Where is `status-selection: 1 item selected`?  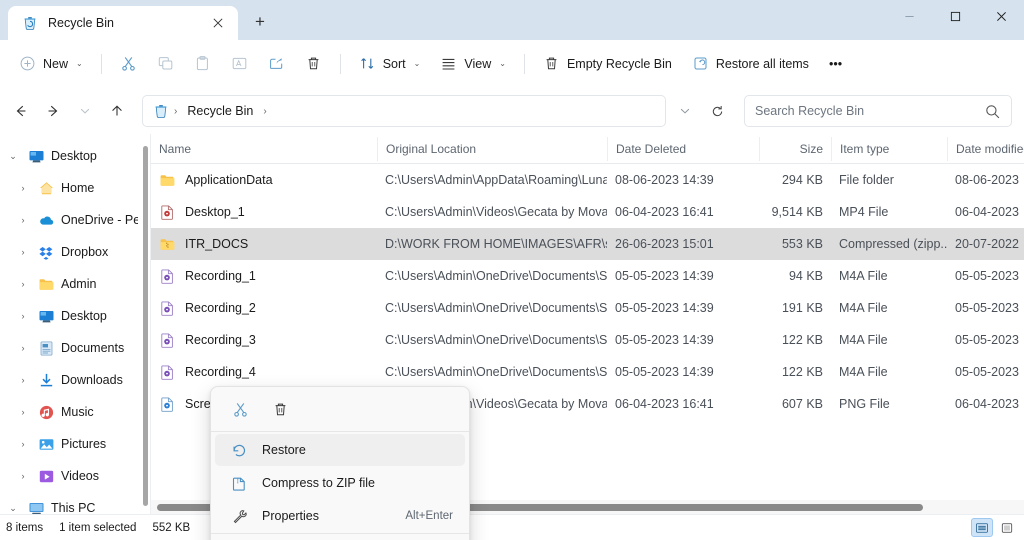 status-selection: 1 item selected is located at coordinates (98, 527).